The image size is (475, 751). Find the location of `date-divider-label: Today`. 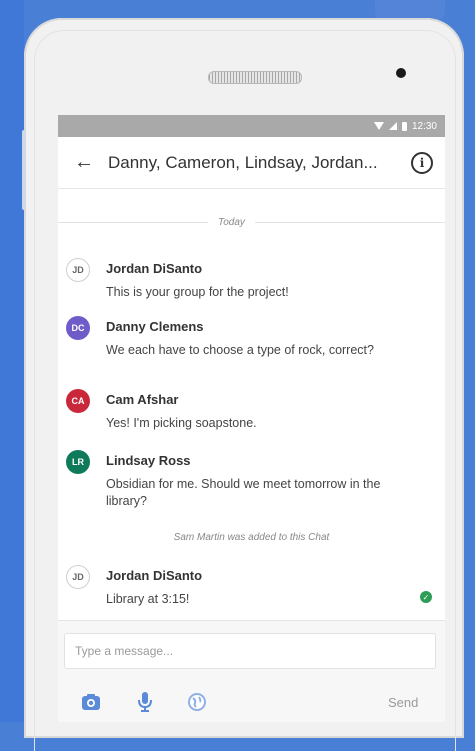

date-divider-label: Today is located at coordinates (231, 222).